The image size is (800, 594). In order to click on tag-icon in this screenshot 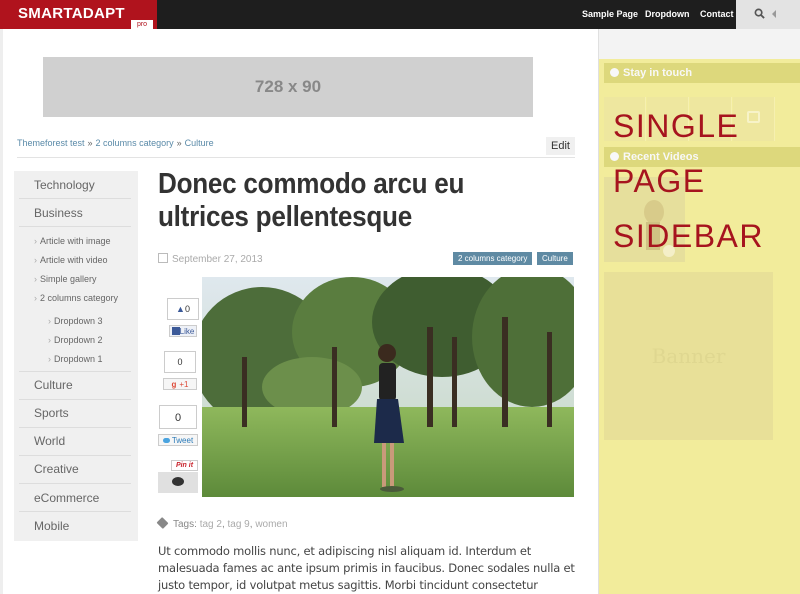, I will do `click(162, 523)`.